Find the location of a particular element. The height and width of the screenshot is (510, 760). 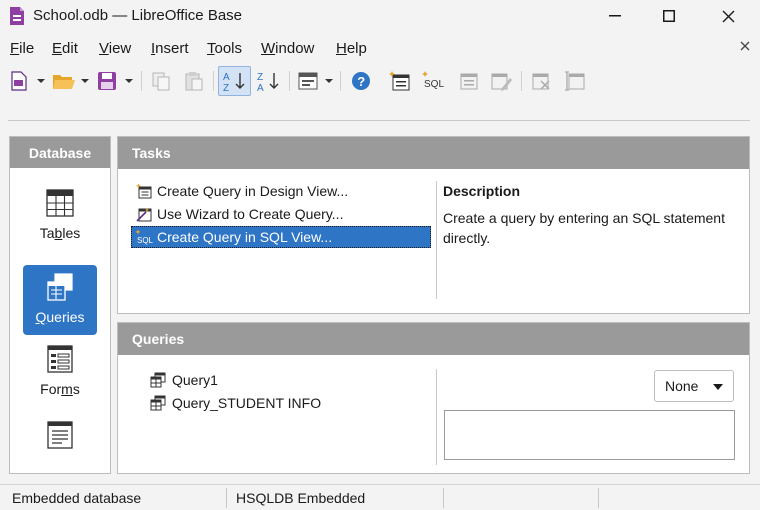

description-divider is located at coordinates (436, 240).